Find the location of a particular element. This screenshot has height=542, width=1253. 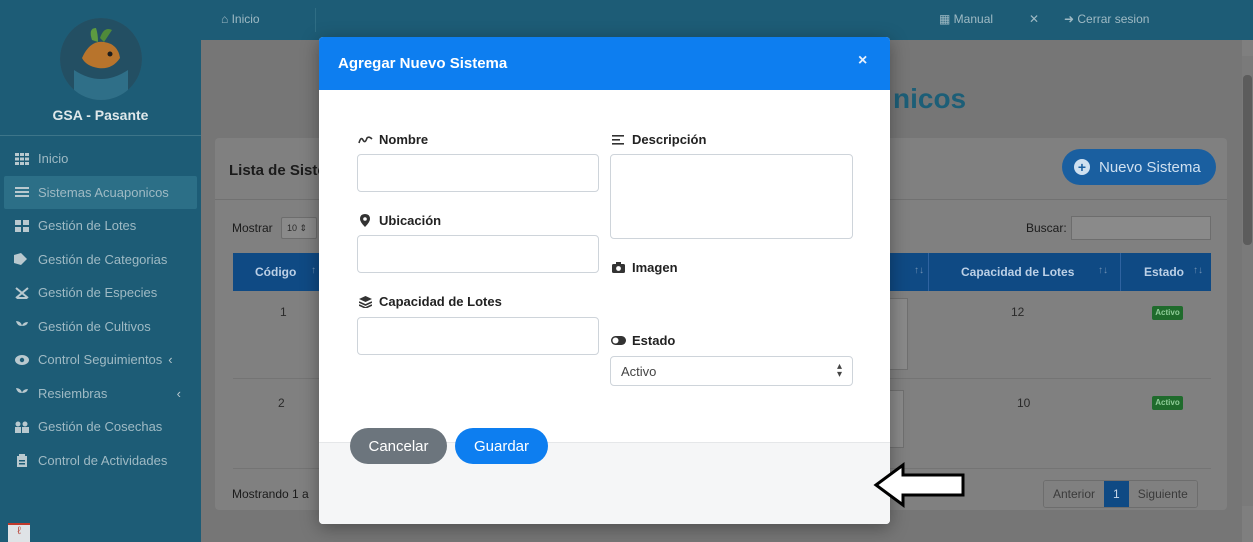

signature-icon is located at coordinates (365, 140).